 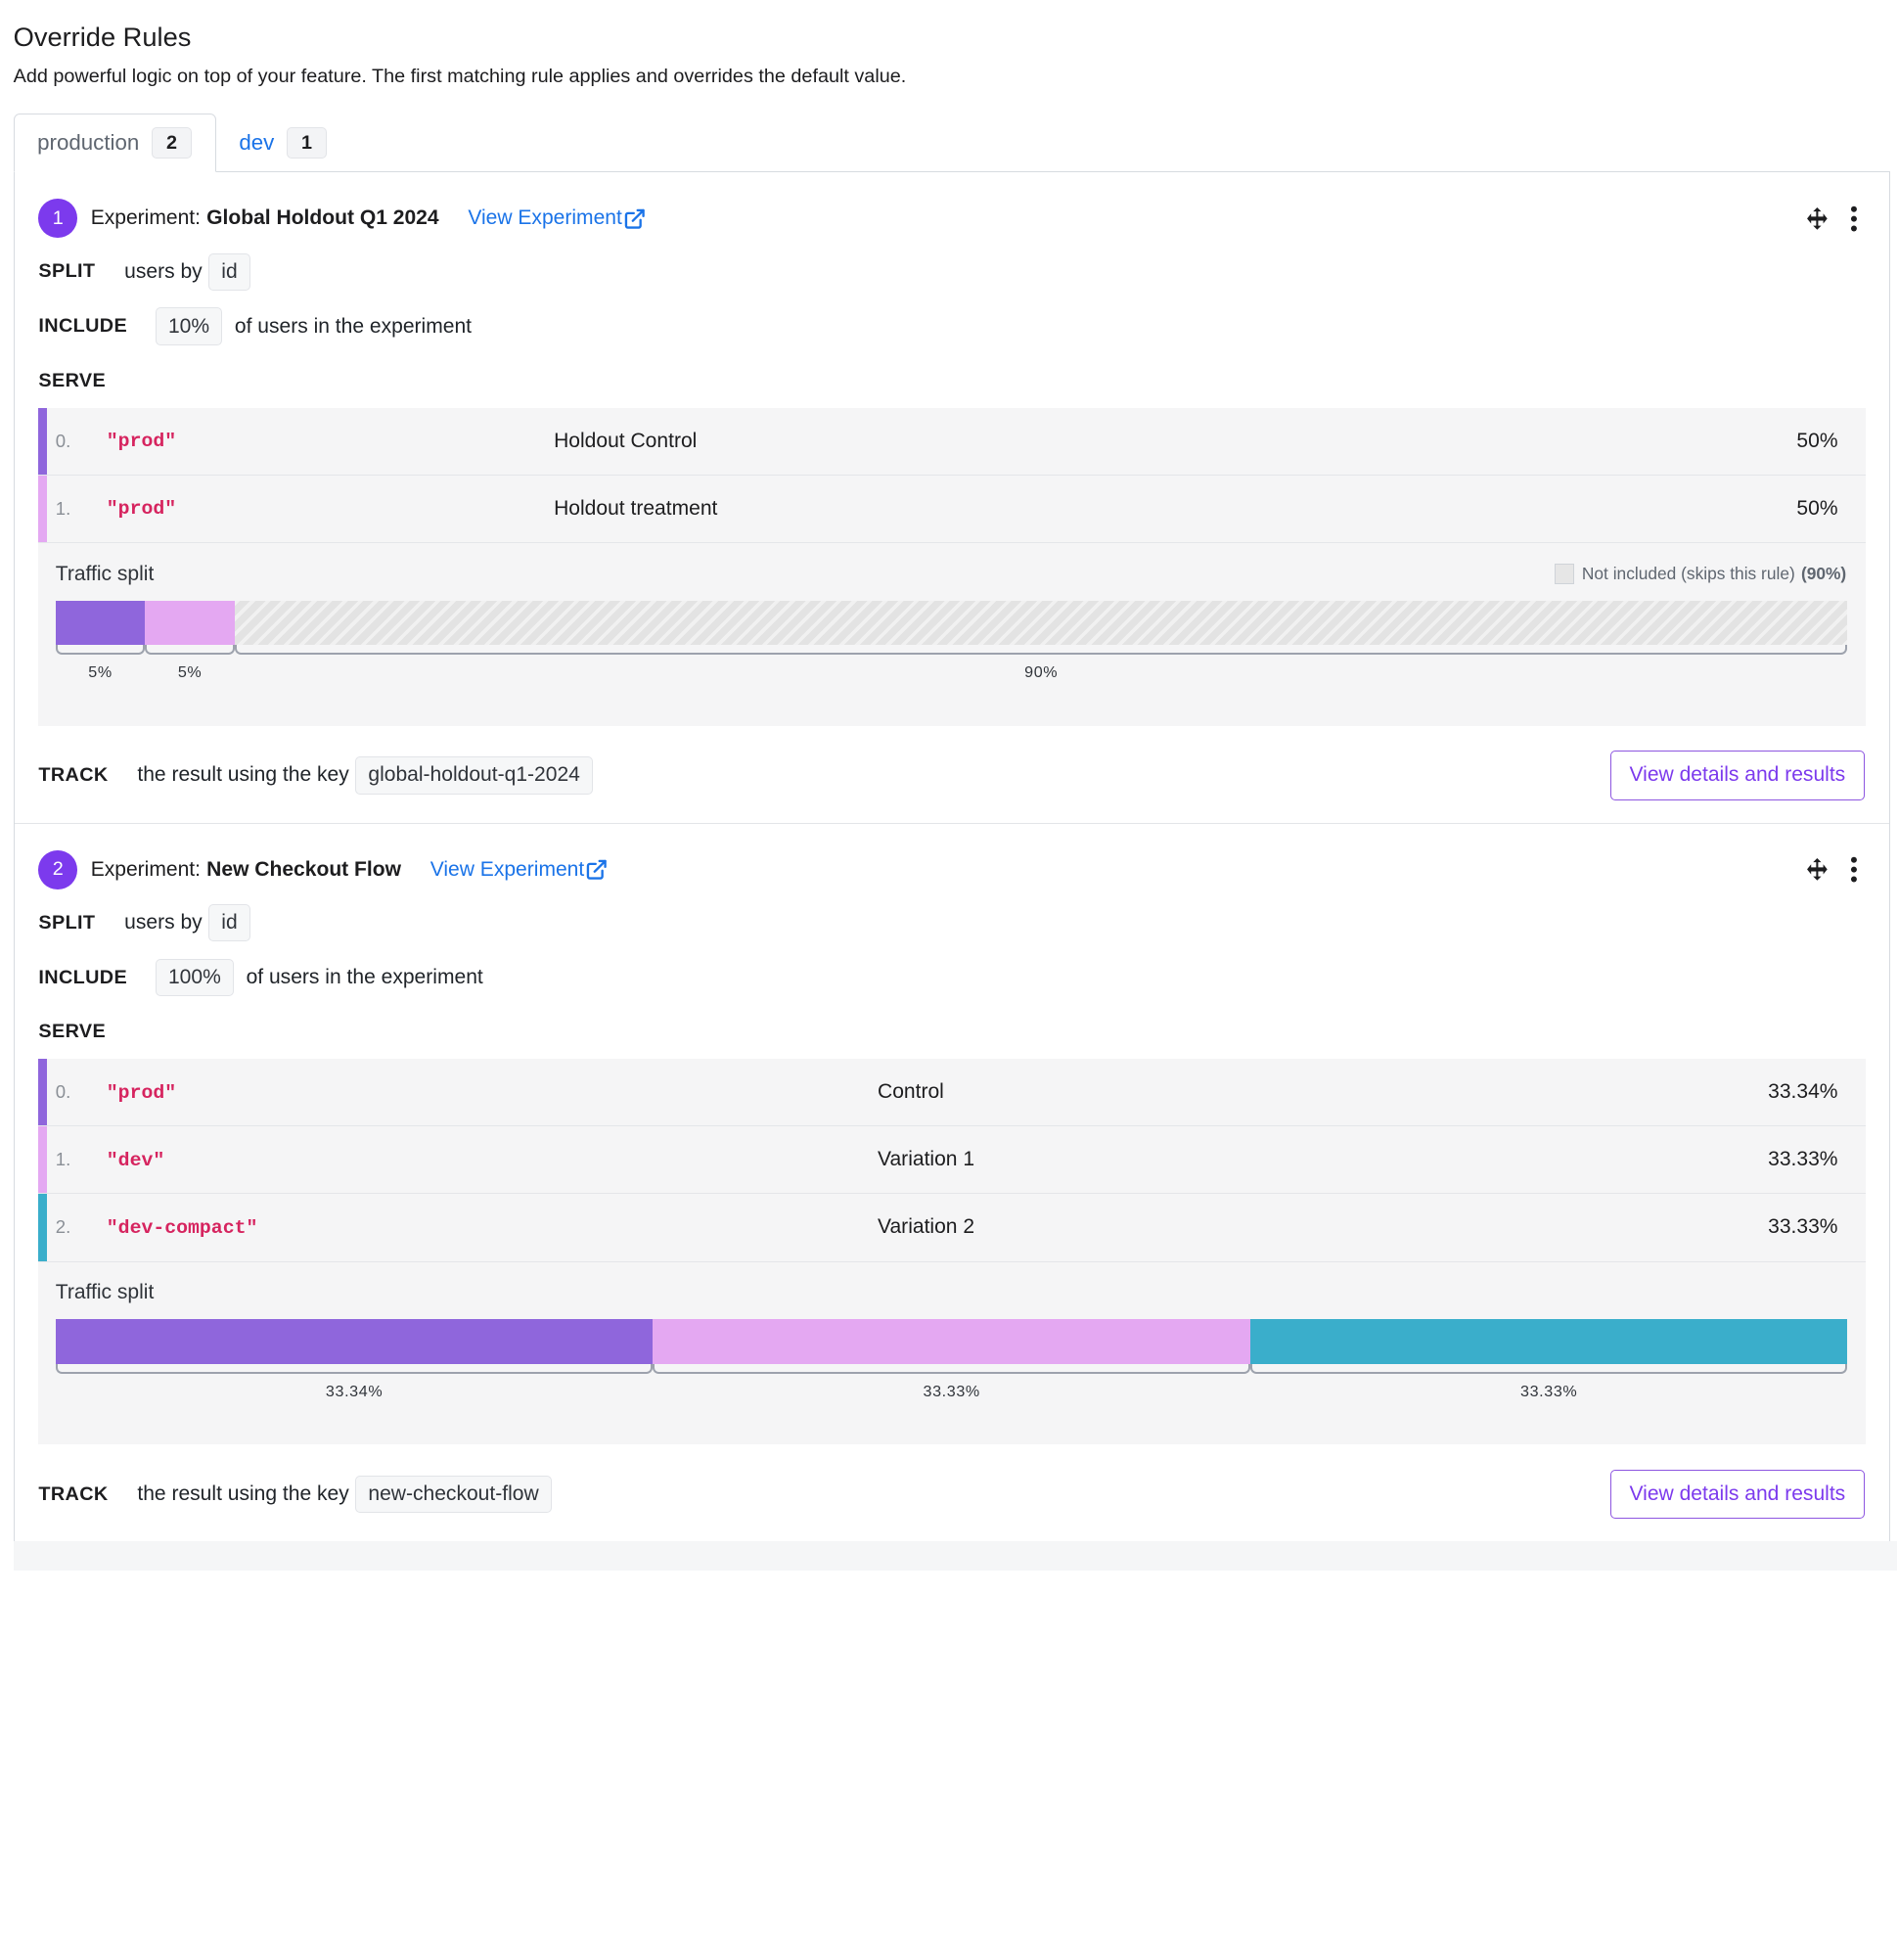 I want to click on rule-actions, so click(x=1832, y=218).